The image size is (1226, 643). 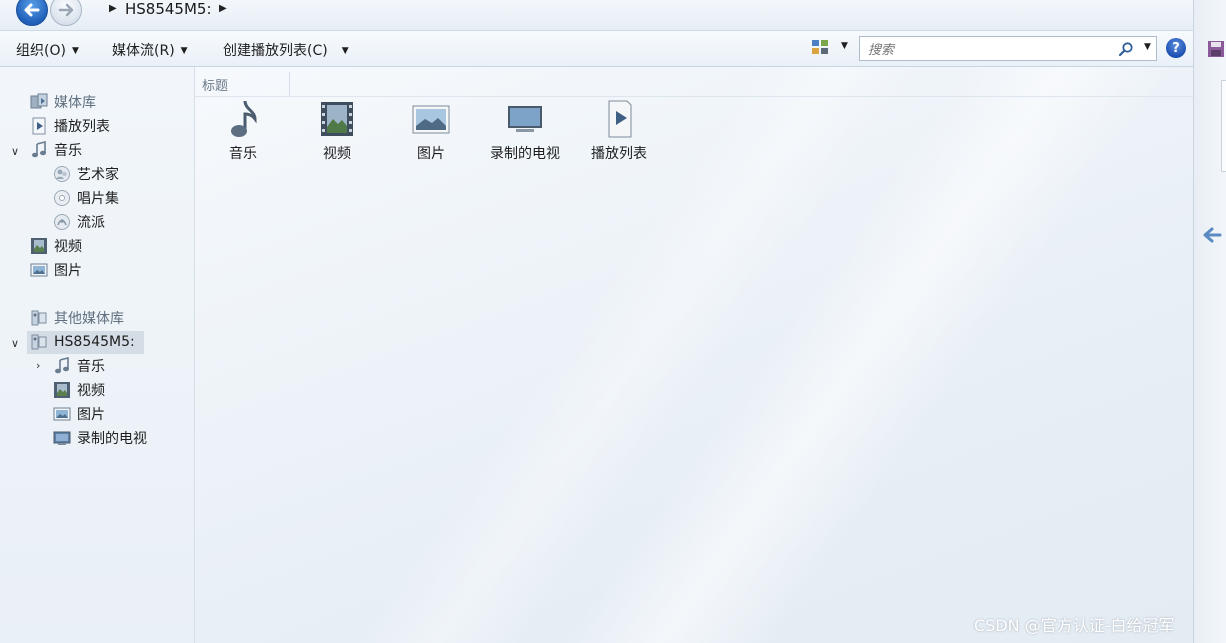 What do you see at coordinates (844, 46) in the screenshot?
I see `view-options-caret-icon: ▼` at bounding box center [844, 46].